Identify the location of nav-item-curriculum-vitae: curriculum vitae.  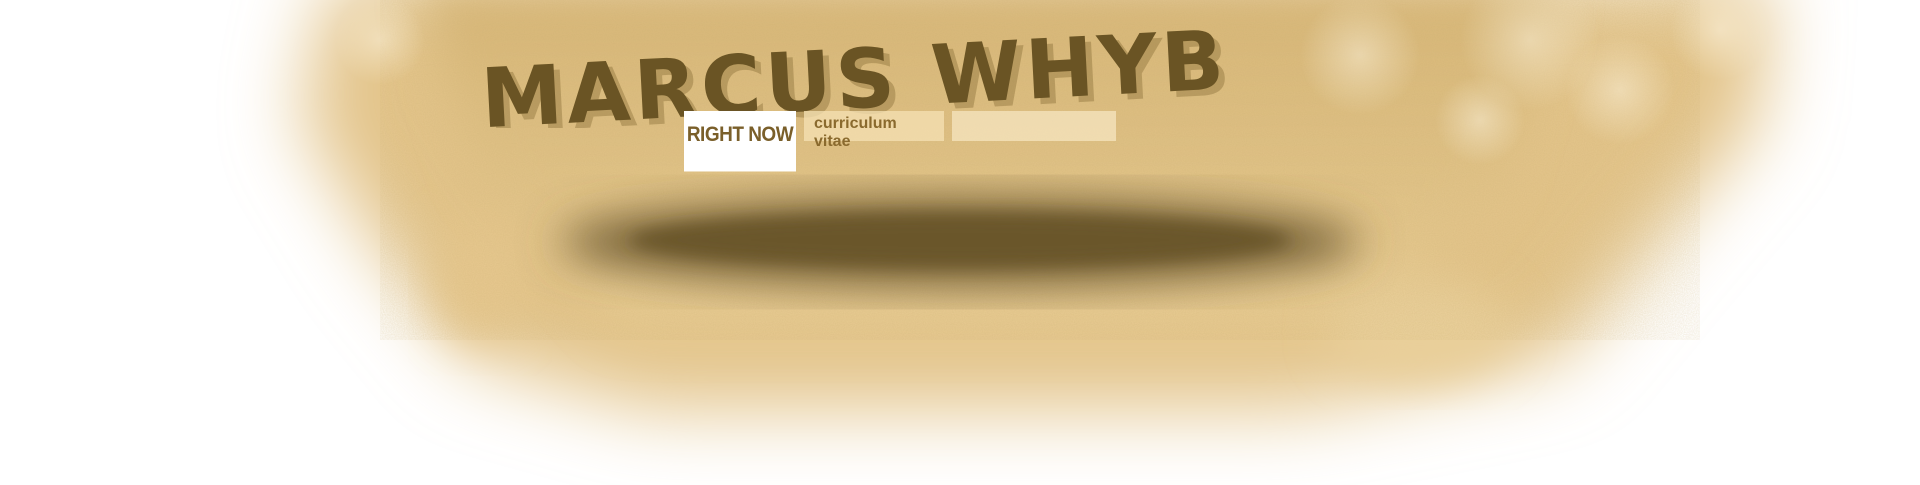
(874, 130).